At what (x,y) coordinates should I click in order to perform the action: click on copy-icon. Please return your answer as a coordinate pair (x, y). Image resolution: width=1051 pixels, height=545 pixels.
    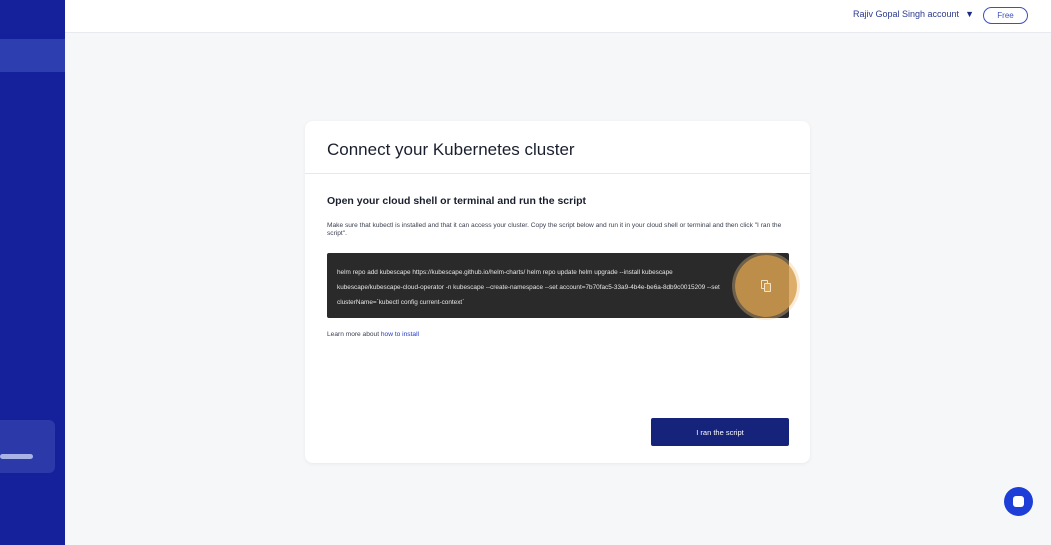
    Looking at the image, I should click on (766, 286).